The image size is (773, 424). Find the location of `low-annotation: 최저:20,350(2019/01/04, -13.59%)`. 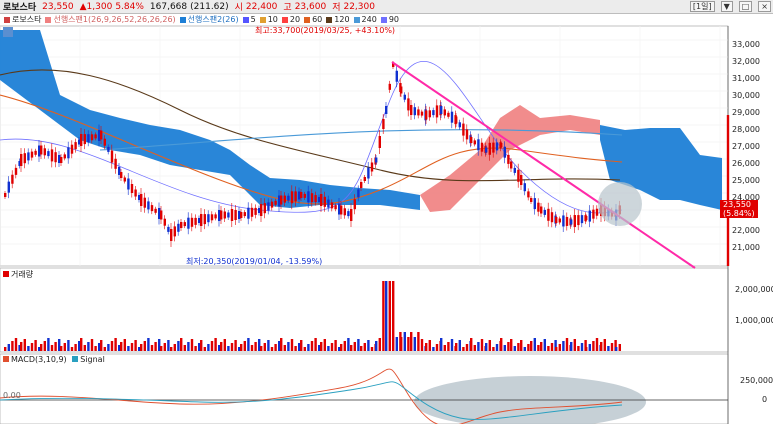

low-annotation: 최저:20,350(2019/01/04, -13.59%) is located at coordinates (254, 261).